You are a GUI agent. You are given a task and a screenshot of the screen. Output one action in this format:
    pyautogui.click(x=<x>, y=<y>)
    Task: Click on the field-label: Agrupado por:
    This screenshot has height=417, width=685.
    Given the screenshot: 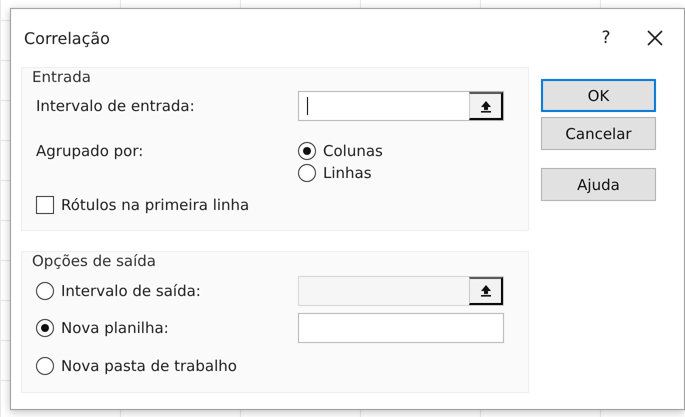 What is the action you would take?
    pyautogui.click(x=90, y=151)
    